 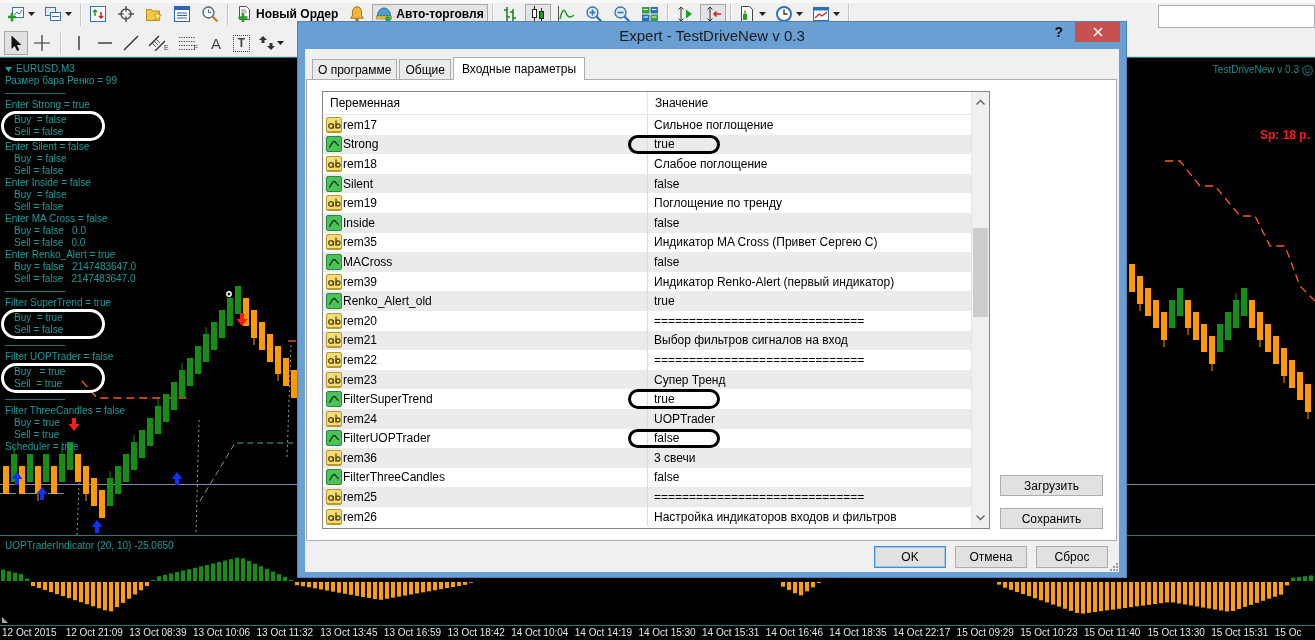 What do you see at coordinates (50, 231) in the screenshot?
I see `chart-comment-line: Buy = false 0.0` at bounding box center [50, 231].